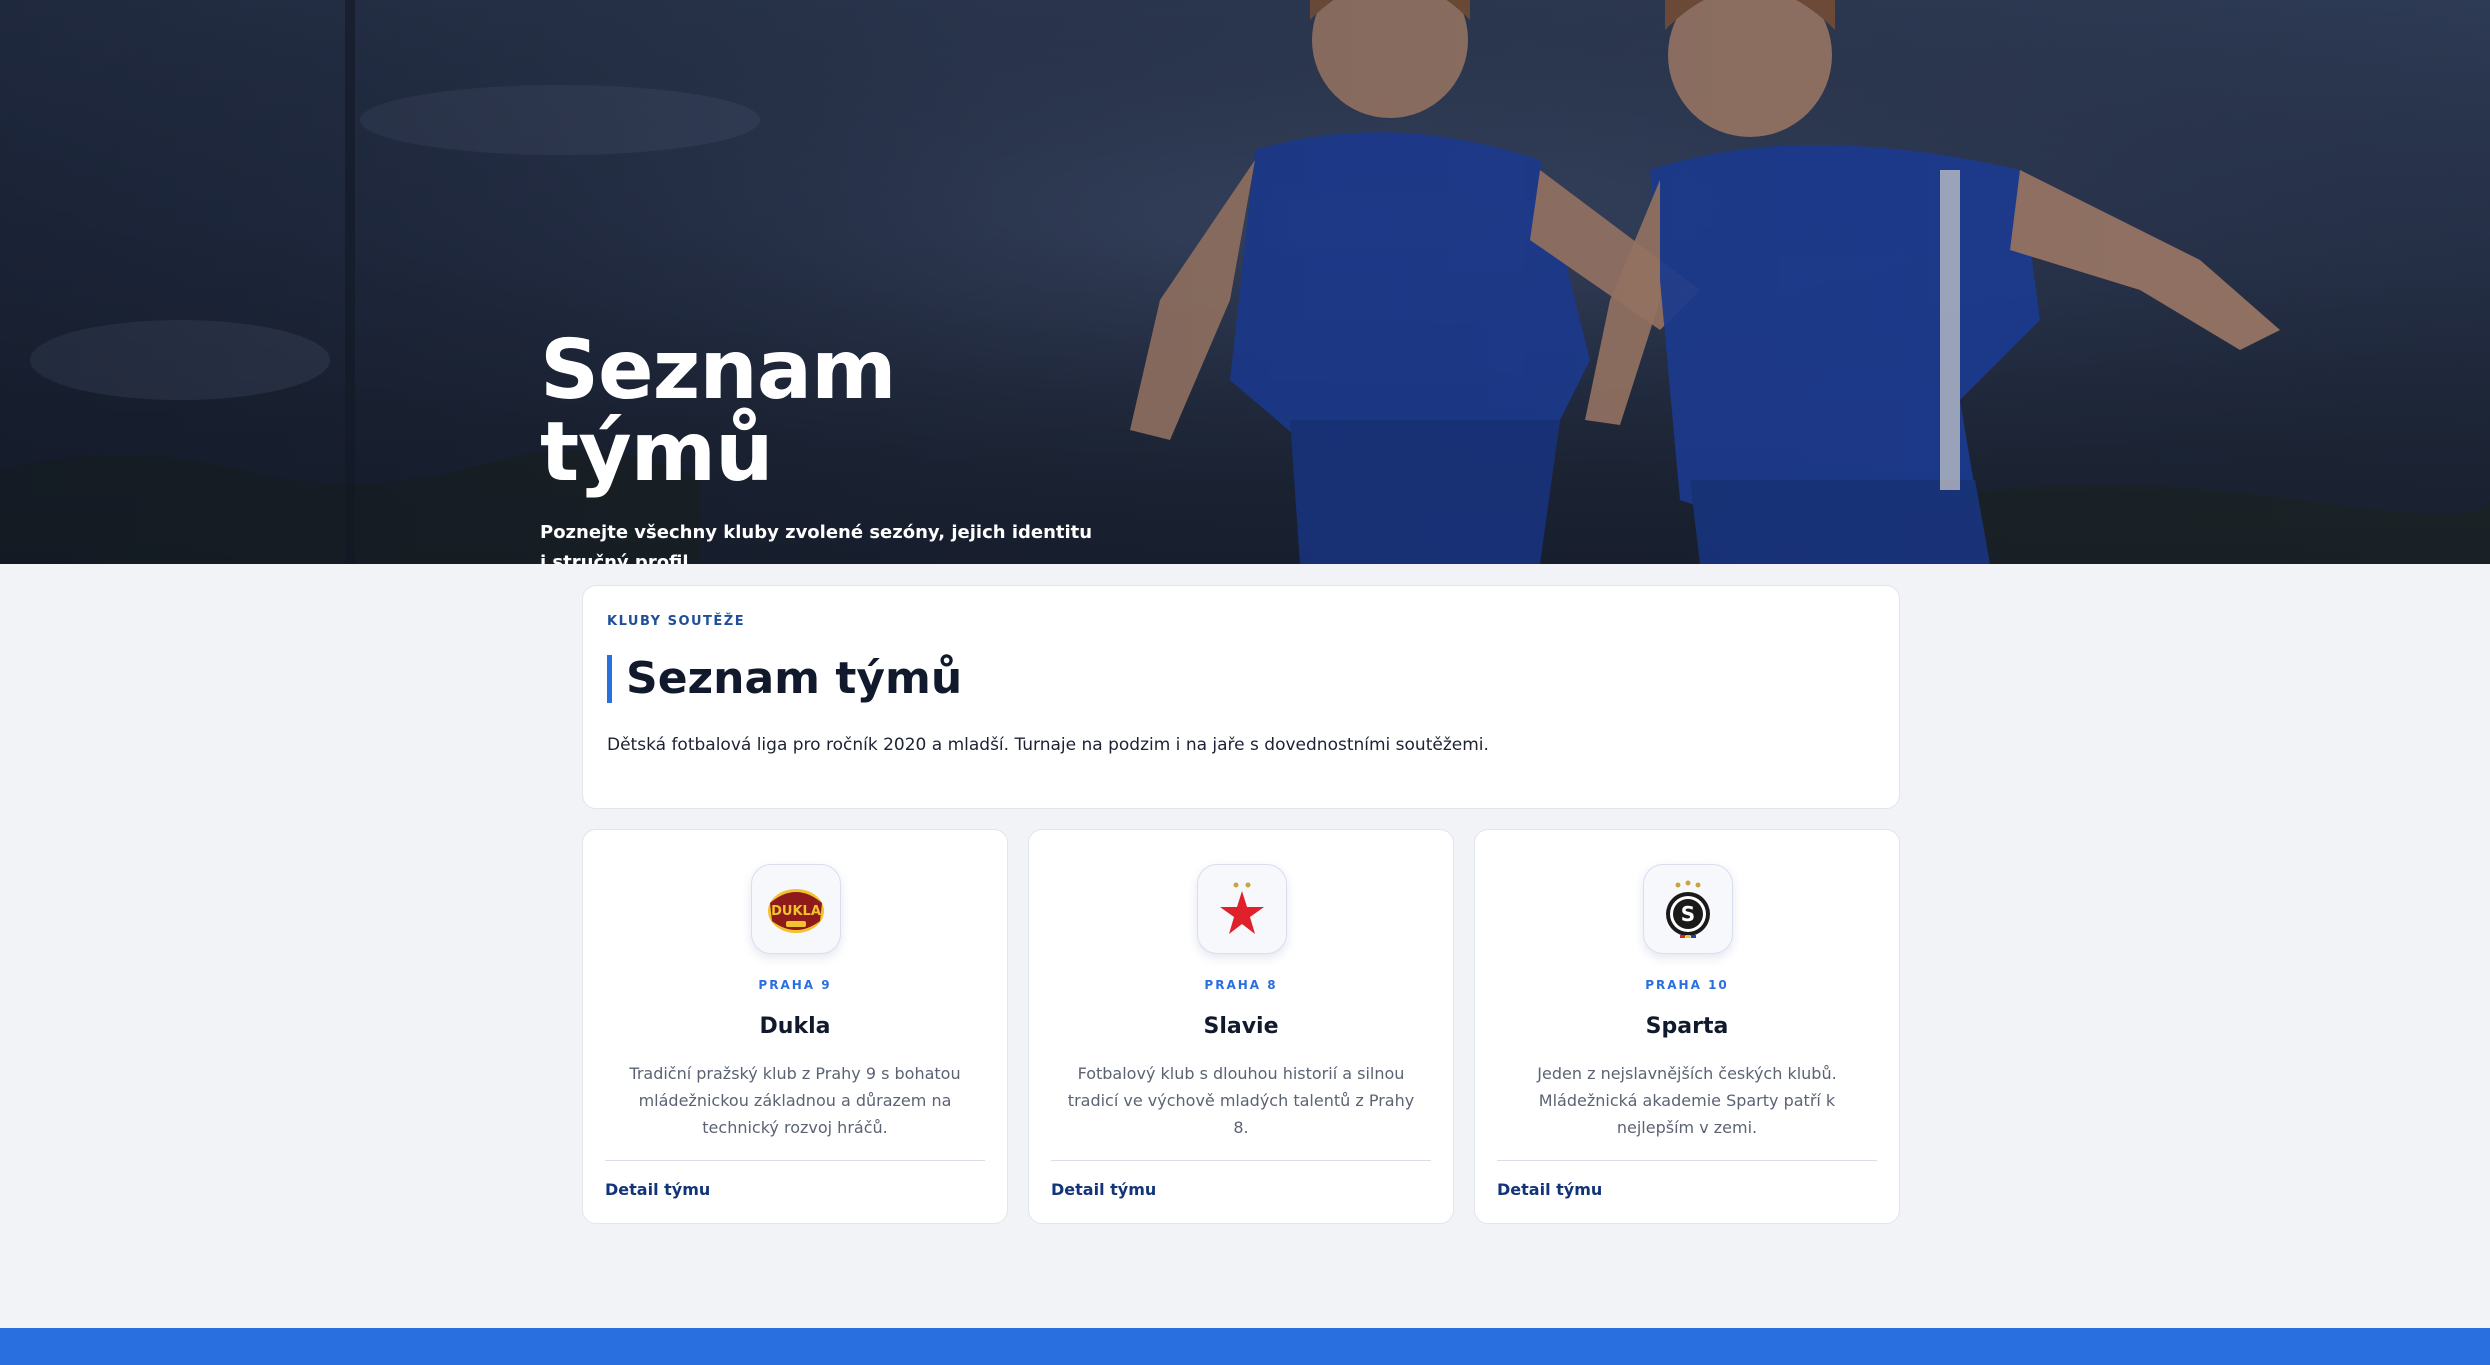  I want to click on section-eyebrow: KLUBY SOUTĚŽE, so click(676, 621).